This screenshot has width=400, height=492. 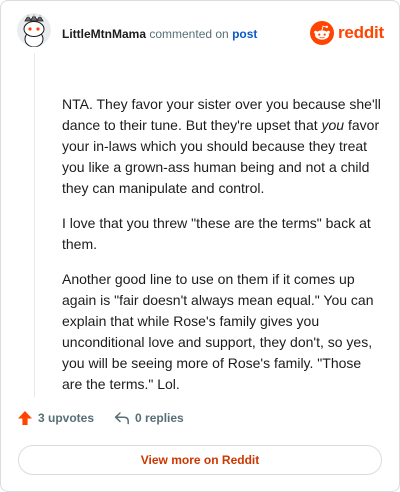 What do you see at coordinates (25, 418) in the screenshot?
I see `upvote-arrow-icon` at bounding box center [25, 418].